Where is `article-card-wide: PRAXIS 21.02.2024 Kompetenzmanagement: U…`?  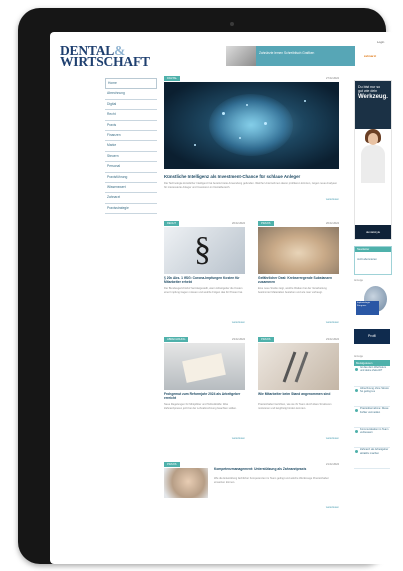 article-card-wide: PRAXIS 21.02.2024 Kompetenzmanagement: U… is located at coordinates (251, 489).